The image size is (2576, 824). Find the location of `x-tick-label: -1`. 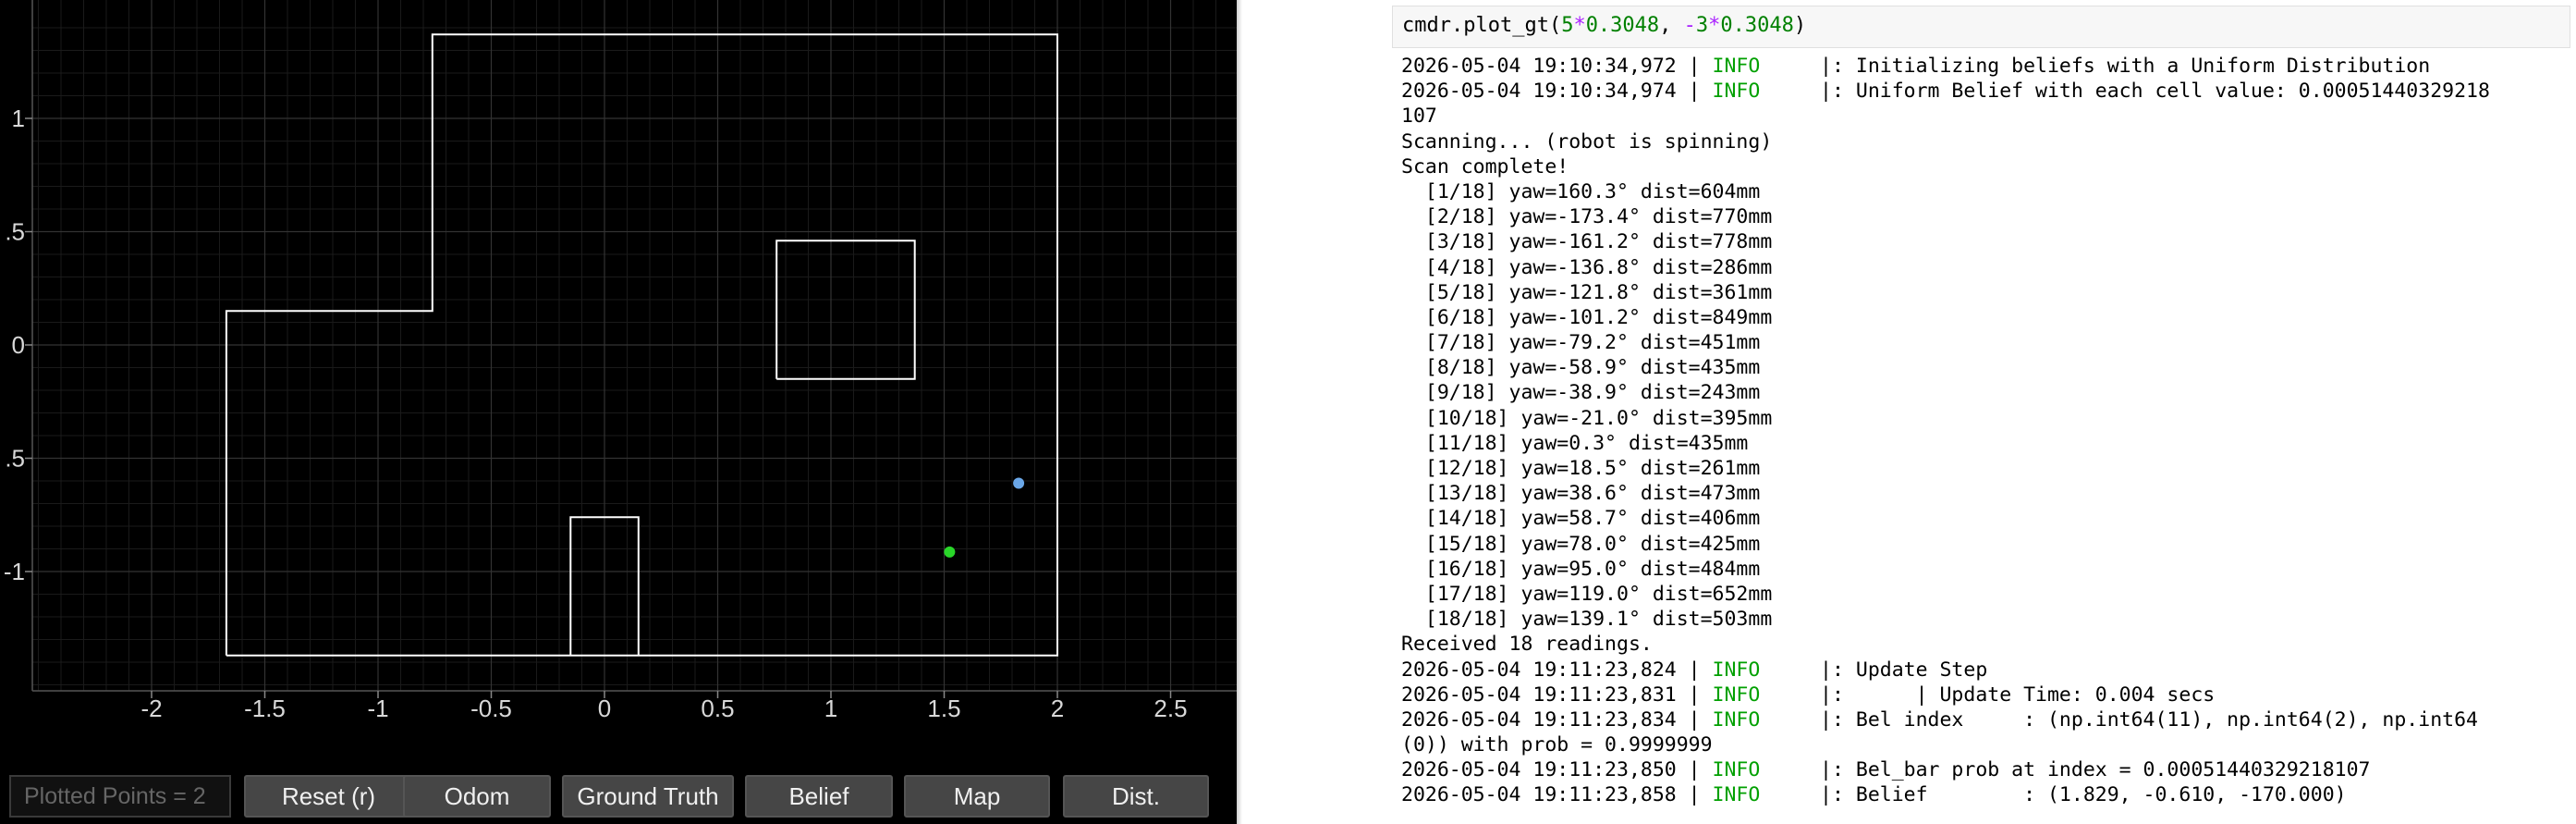

x-tick-label: -1 is located at coordinates (377, 708).